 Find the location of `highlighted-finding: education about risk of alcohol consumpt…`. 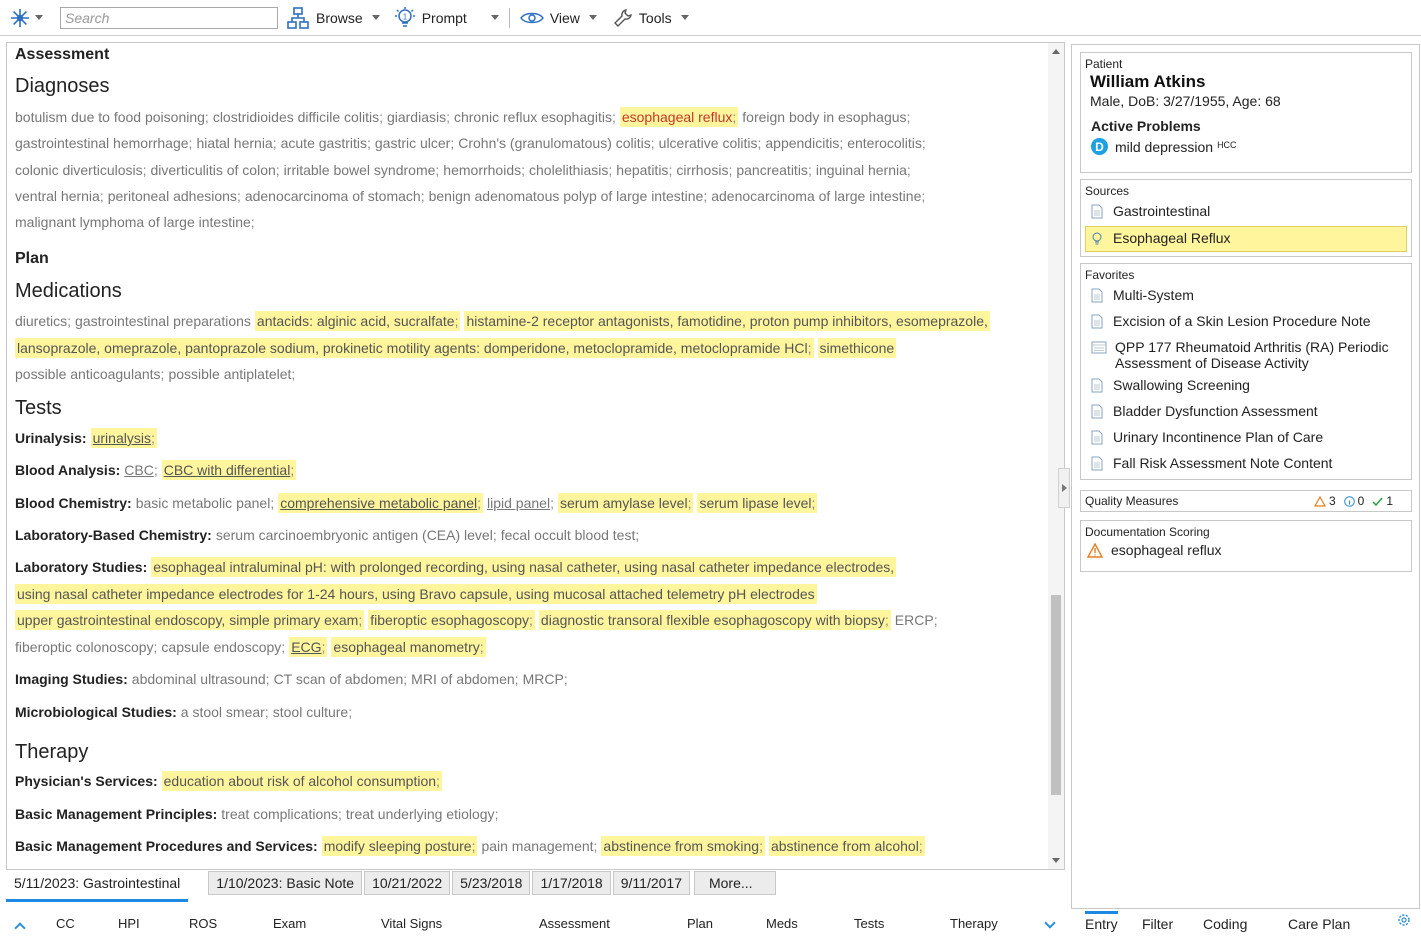

highlighted-finding: education about risk of alcohol consumpt… is located at coordinates (301, 781).